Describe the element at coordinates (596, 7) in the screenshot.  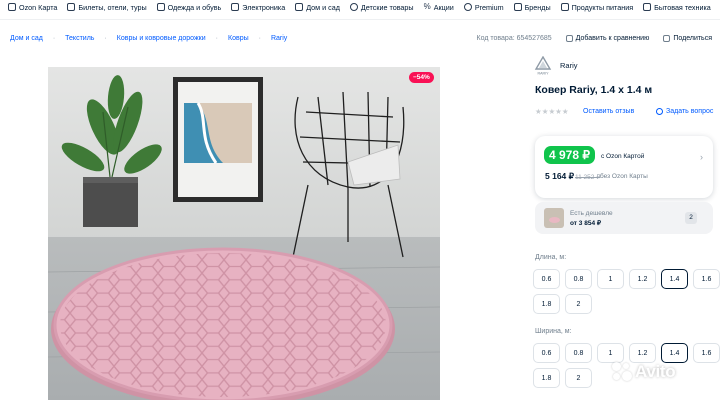
I see `nav-item-food: Продукты питания` at that location.